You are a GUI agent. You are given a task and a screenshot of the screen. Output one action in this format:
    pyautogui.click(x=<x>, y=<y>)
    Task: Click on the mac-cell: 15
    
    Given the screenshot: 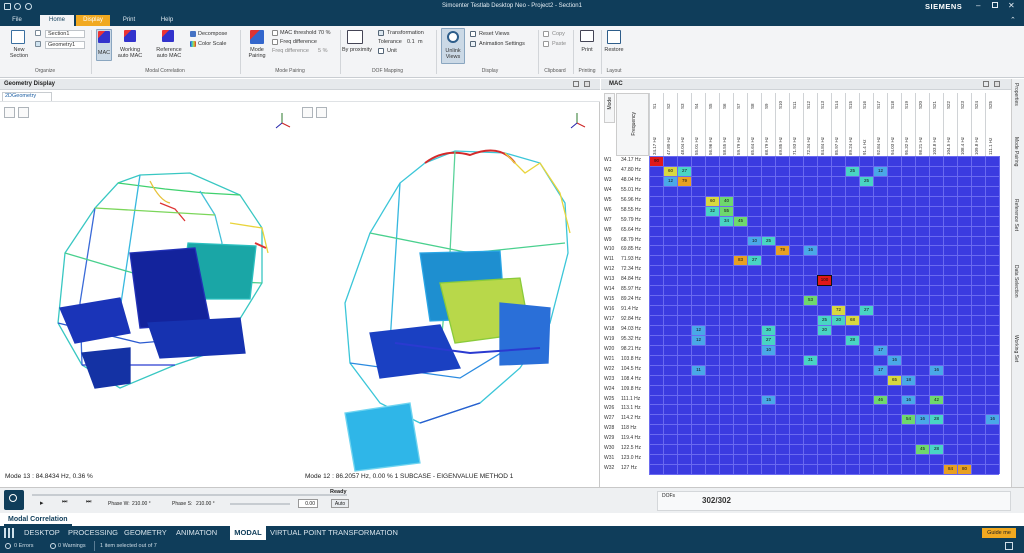 What is the action you would take?
    pyautogui.click(x=768, y=400)
    